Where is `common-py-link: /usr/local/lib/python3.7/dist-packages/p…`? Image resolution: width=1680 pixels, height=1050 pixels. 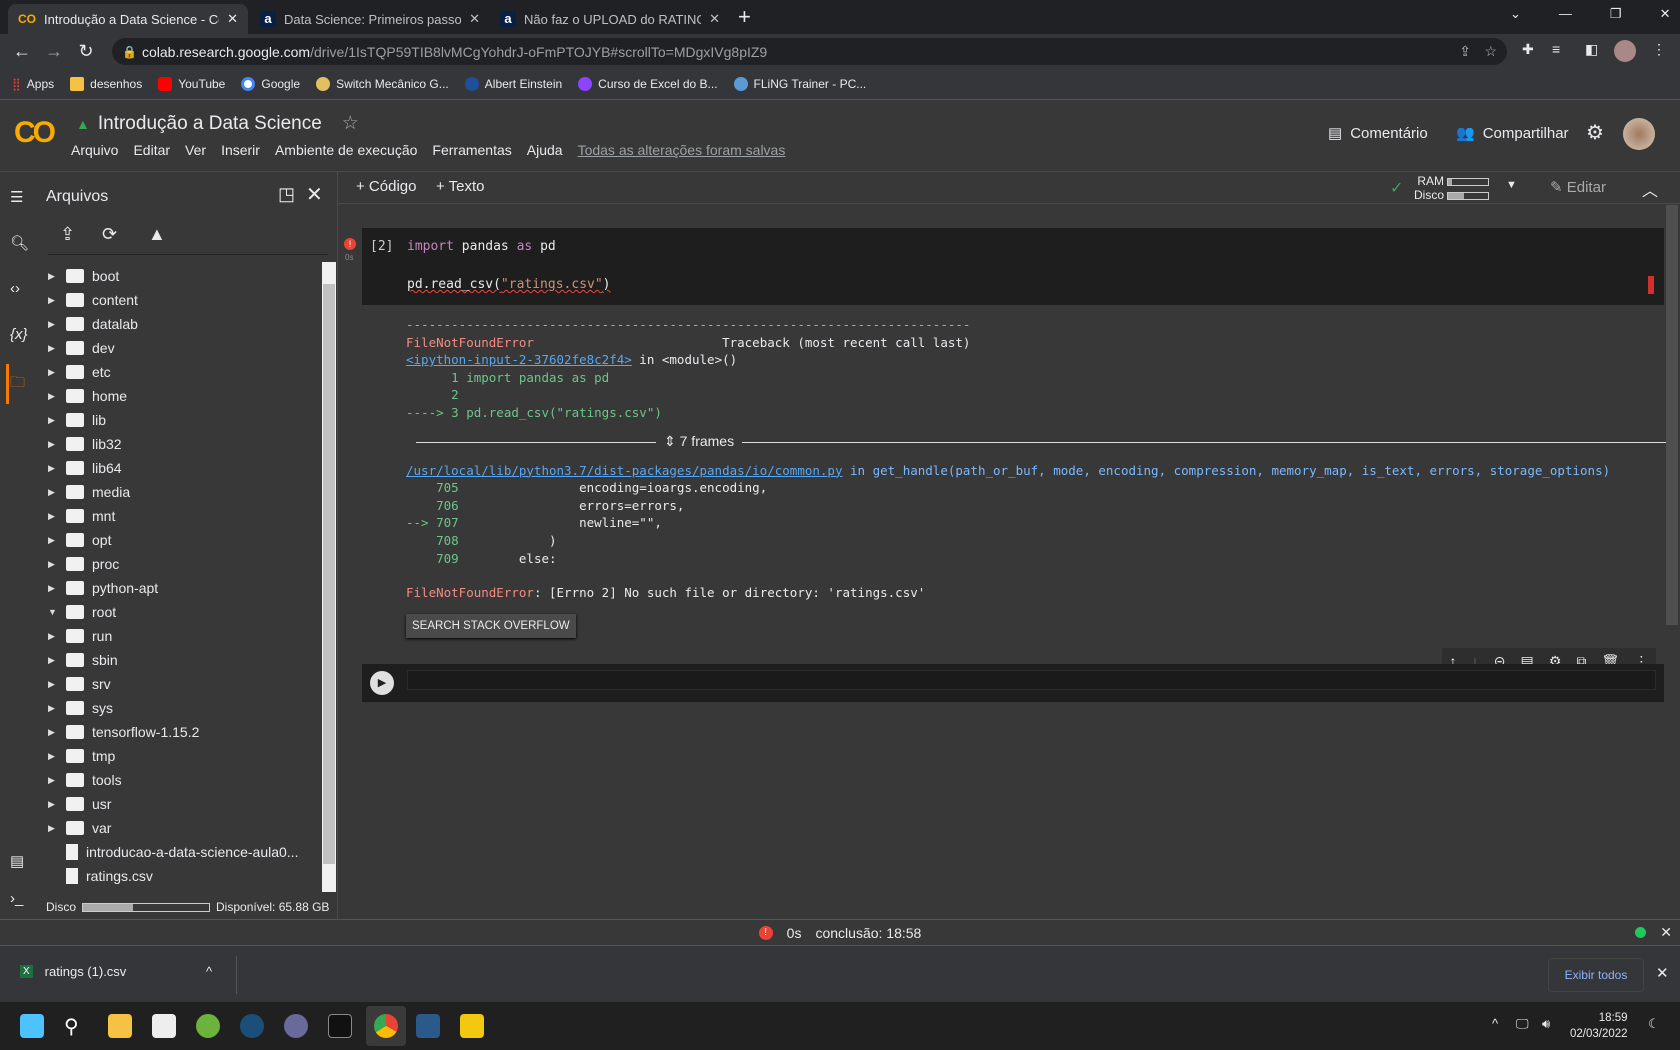
common-py-link: /usr/local/lib/python3.7/dist-packages/p… is located at coordinates (624, 470).